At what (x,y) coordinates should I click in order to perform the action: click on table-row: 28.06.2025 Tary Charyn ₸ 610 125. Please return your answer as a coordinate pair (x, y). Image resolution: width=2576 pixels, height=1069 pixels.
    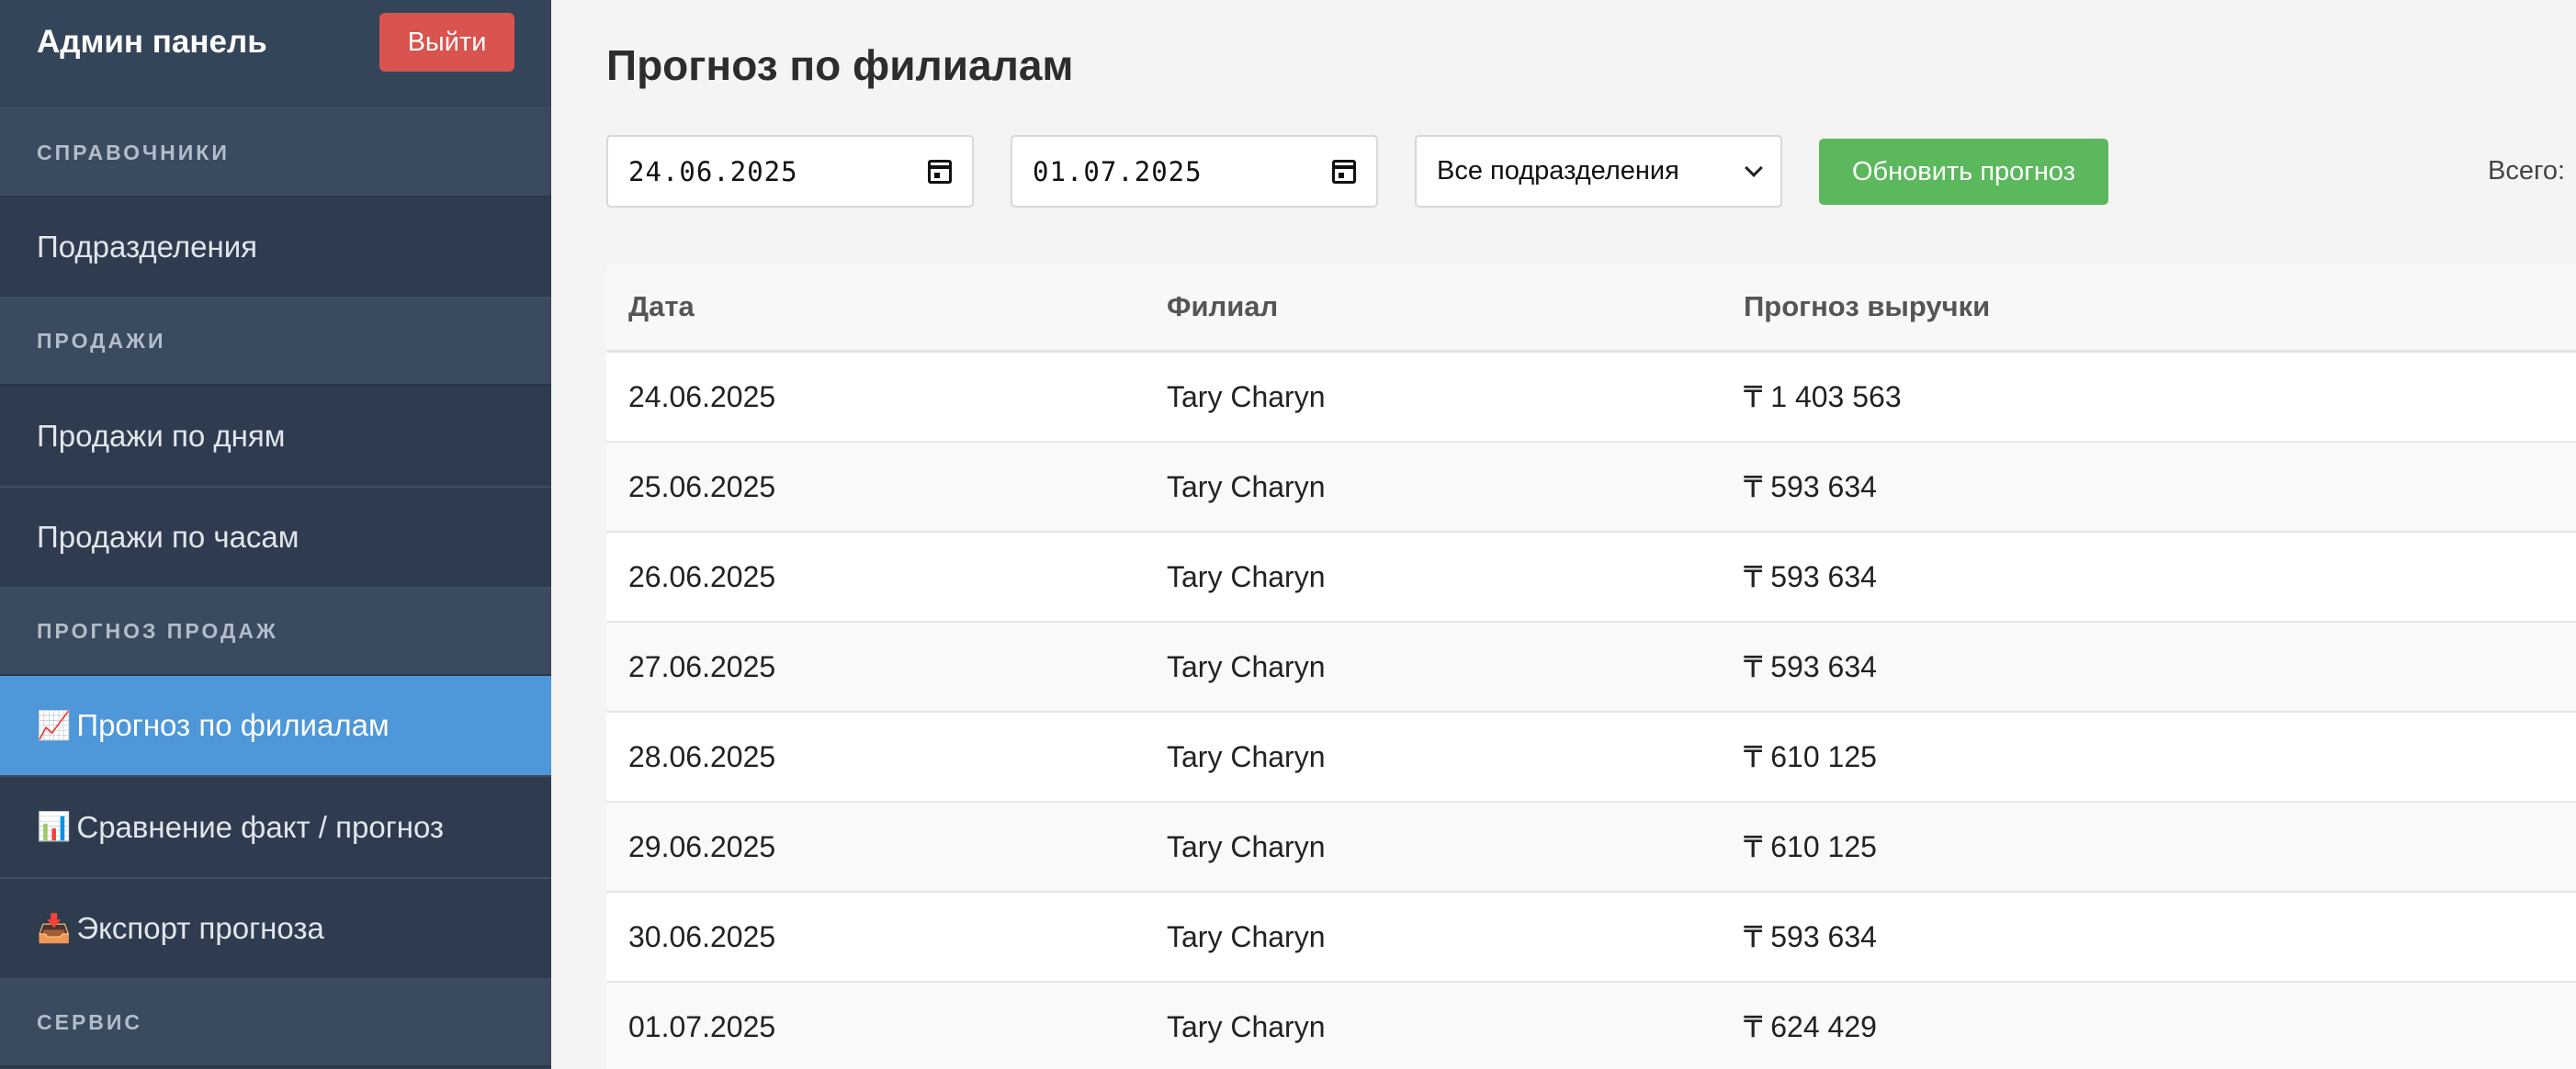
    Looking at the image, I should click on (1591, 758).